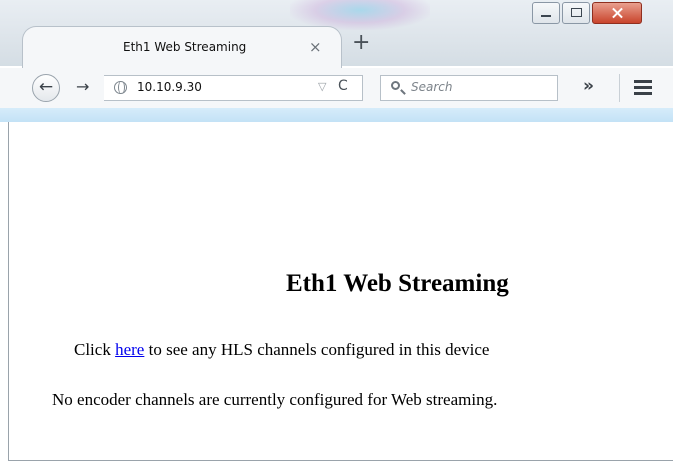 This screenshot has height=461, width=673. What do you see at coordinates (82, 86) in the screenshot?
I see `forward-arrow-icon: →` at bounding box center [82, 86].